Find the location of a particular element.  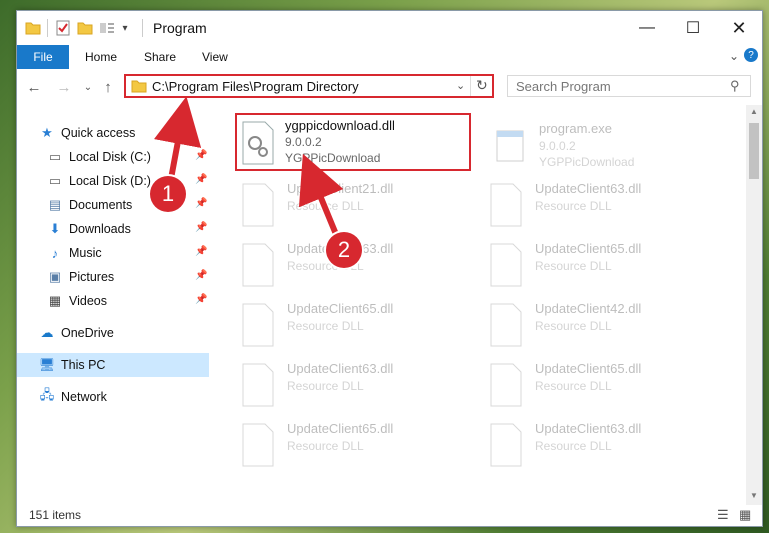

callout-badge-1: 1 is located at coordinates (168, 194).